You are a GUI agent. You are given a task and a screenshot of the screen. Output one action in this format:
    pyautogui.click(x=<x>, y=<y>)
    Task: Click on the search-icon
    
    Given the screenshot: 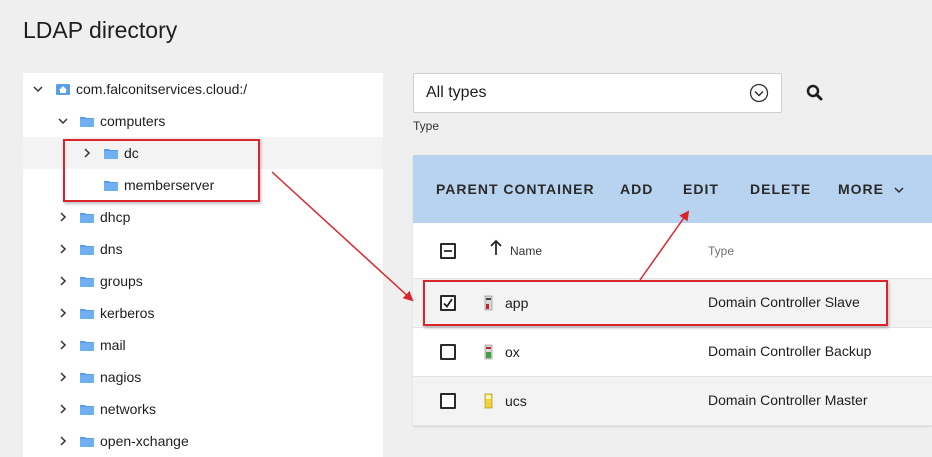 What is the action you would take?
    pyautogui.click(x=815, y=93)
    